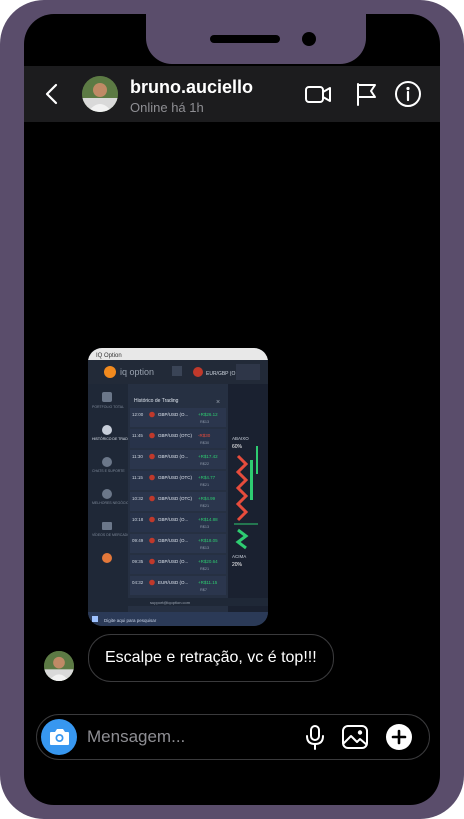 This screenshot has width=464, height=819. I want to click on photo-trade-amount: +R$4.99, so click(207, 498).